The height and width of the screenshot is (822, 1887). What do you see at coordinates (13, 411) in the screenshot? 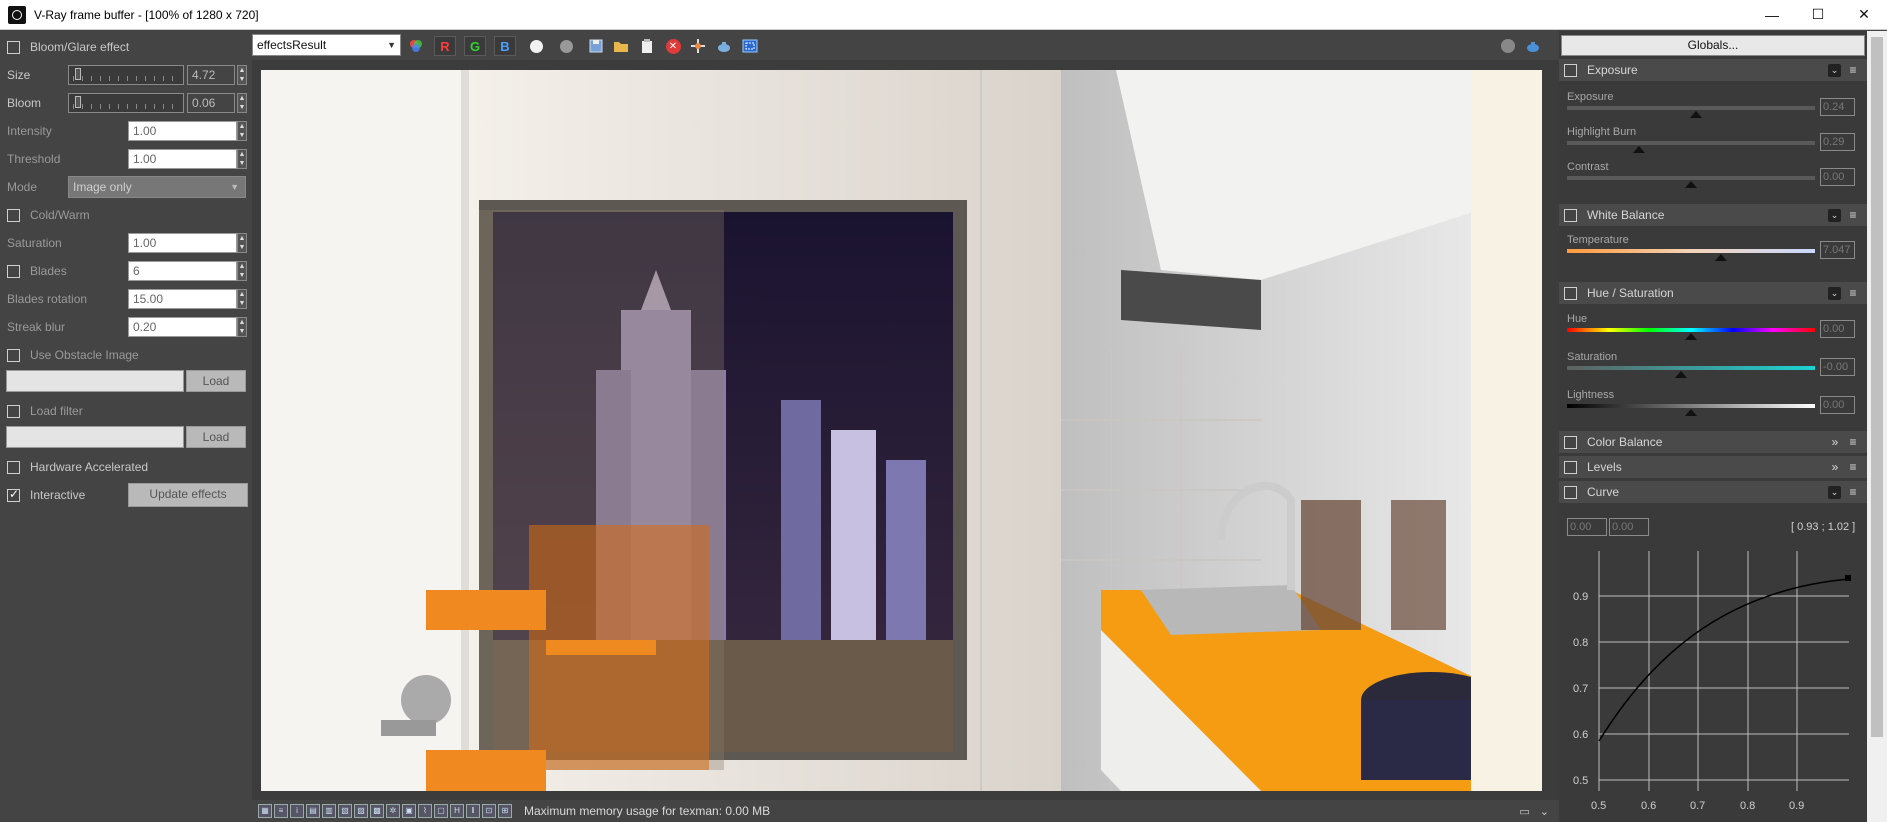
I see `load-filter-checkbox` at bounding box center [13, 411].